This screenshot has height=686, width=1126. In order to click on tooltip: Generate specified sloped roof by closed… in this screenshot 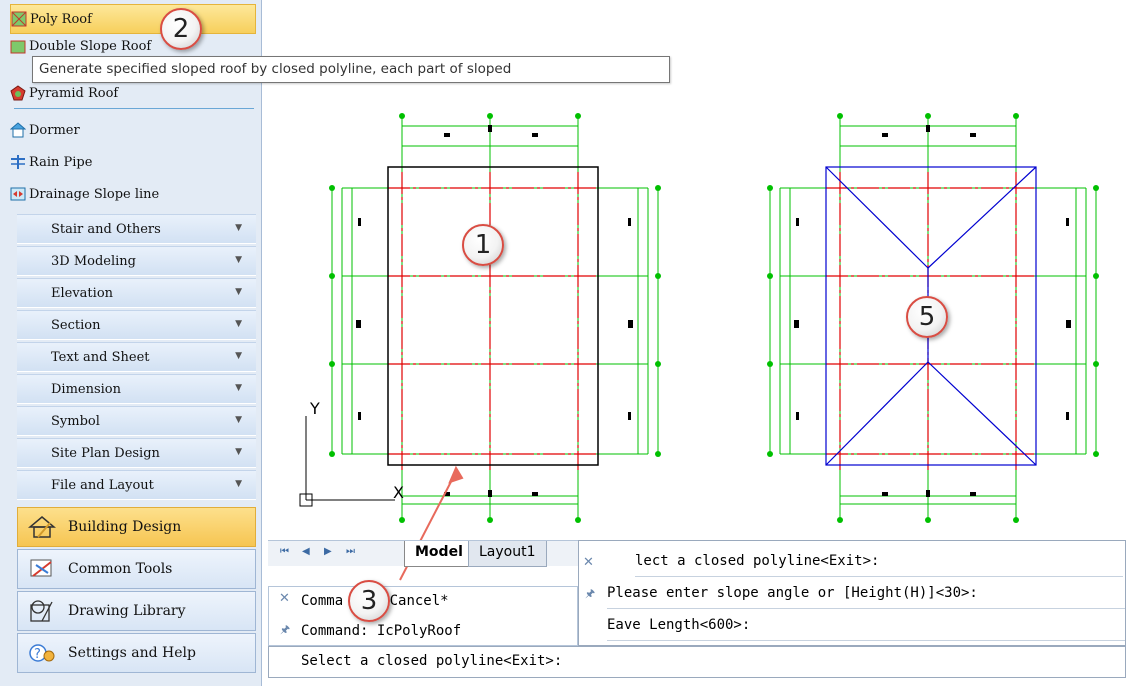, I will do `click(351, 69)`.